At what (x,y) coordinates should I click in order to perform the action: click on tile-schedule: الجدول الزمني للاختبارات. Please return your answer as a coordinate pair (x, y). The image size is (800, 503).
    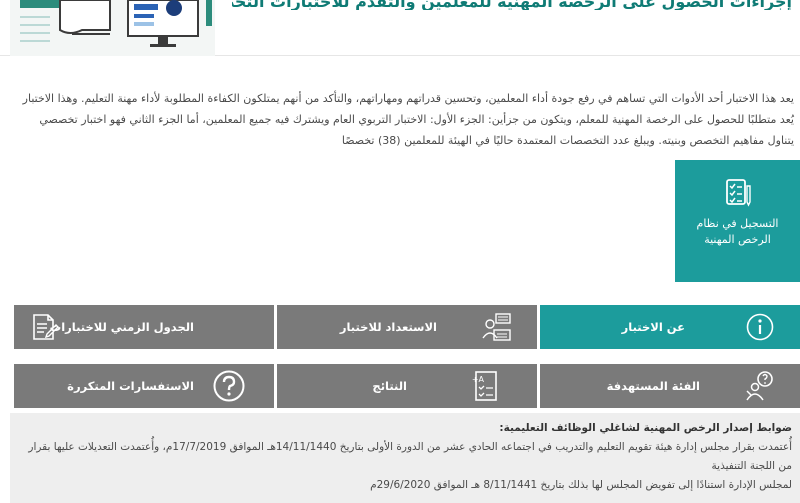
    Looking at the image, I should click on (144, 327).